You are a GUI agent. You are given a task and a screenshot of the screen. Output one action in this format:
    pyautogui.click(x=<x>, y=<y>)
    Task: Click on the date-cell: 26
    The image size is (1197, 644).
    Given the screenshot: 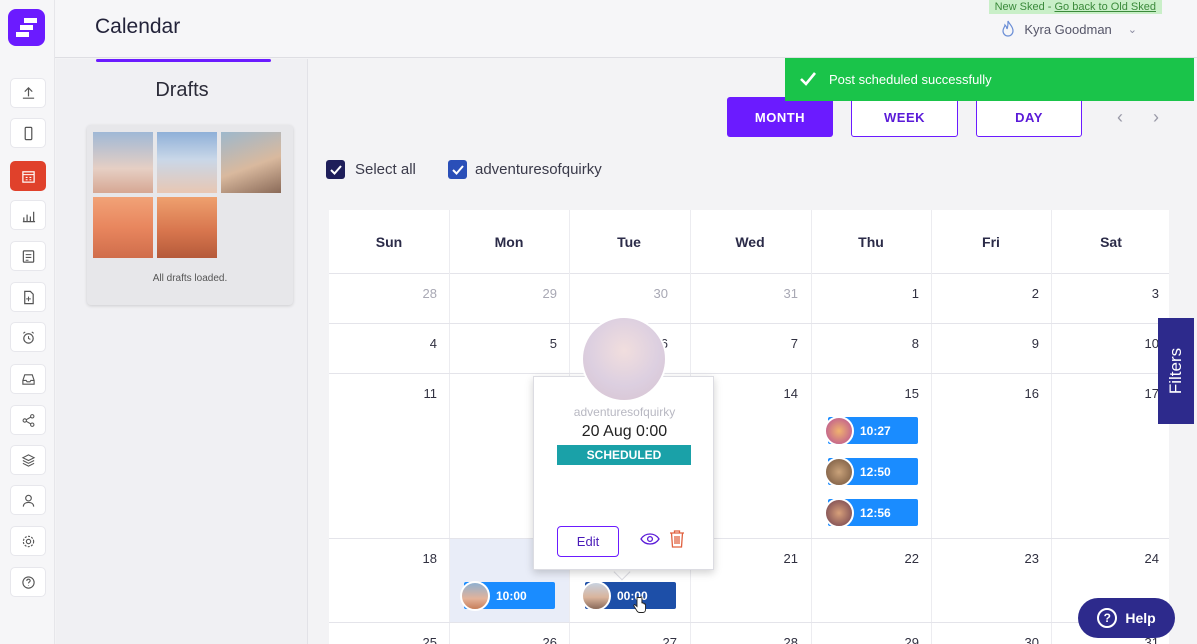 What is the action you would take?
    pyautogui.click(x=509, y=639)
    